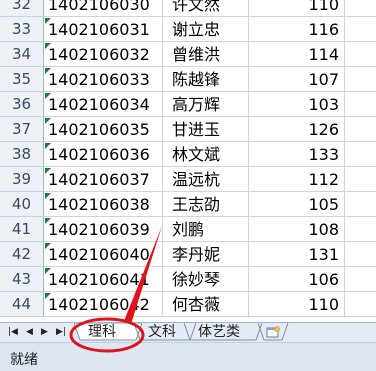 Image resolution: width=376 pixels, height=371 pixels. What do you see at coordinates (297, 204) in the screenshot?
I see `score-cell: 105` at bounding box center [297, 204].